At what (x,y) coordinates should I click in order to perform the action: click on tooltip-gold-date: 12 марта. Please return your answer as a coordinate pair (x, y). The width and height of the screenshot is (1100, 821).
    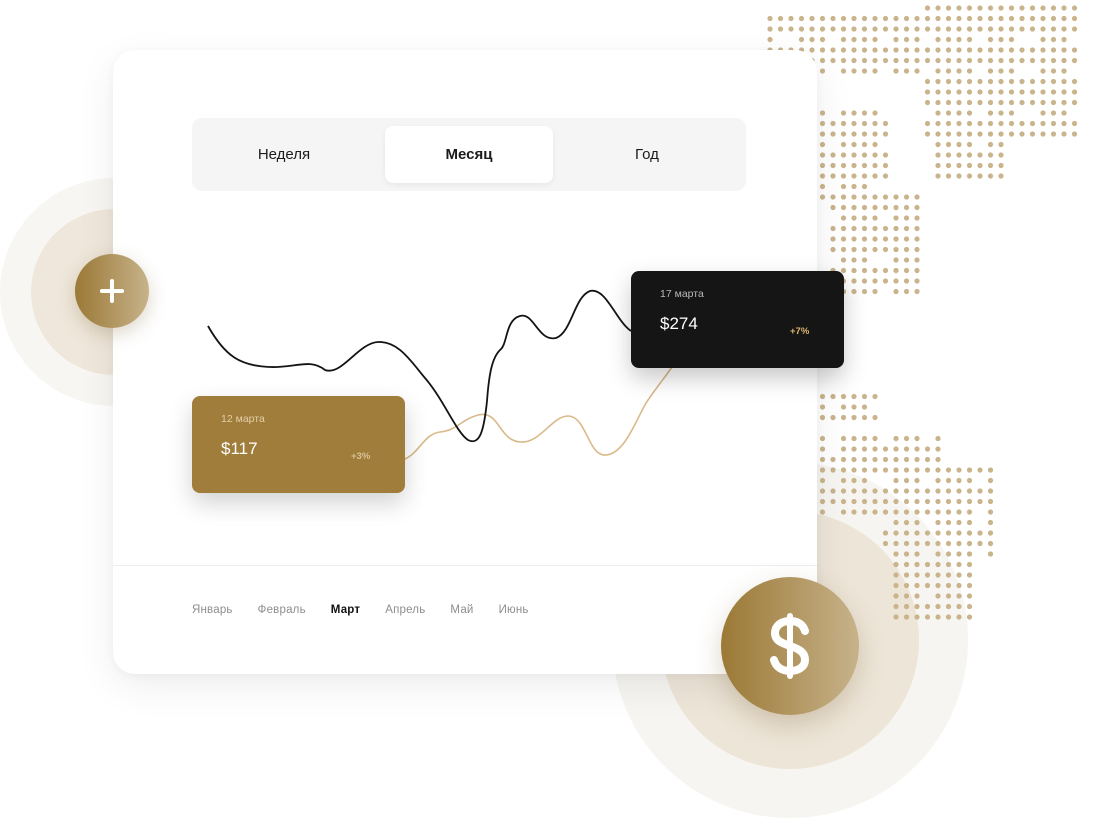
    Looking at the image, I should click on (243, 419).